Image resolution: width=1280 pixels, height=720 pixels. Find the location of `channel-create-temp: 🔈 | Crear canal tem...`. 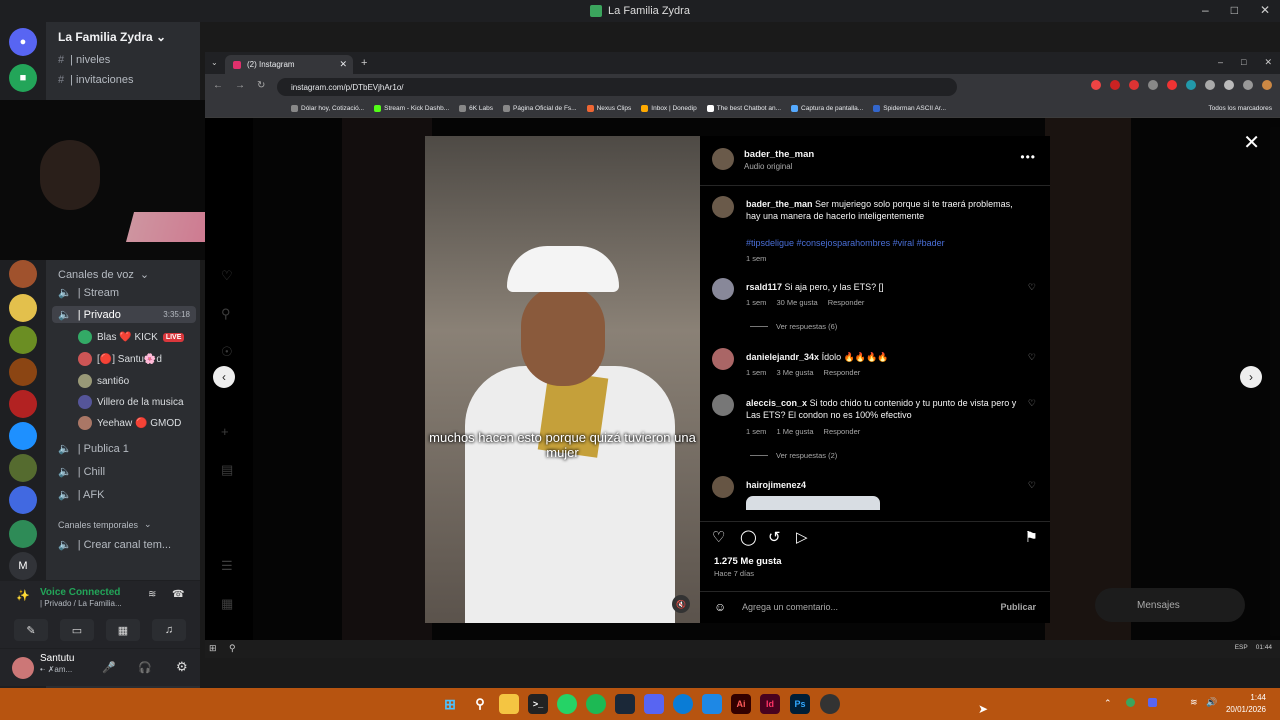

channel-create-temp: 🔈 | Crear canal tem... is located at coordinates (114, 545).